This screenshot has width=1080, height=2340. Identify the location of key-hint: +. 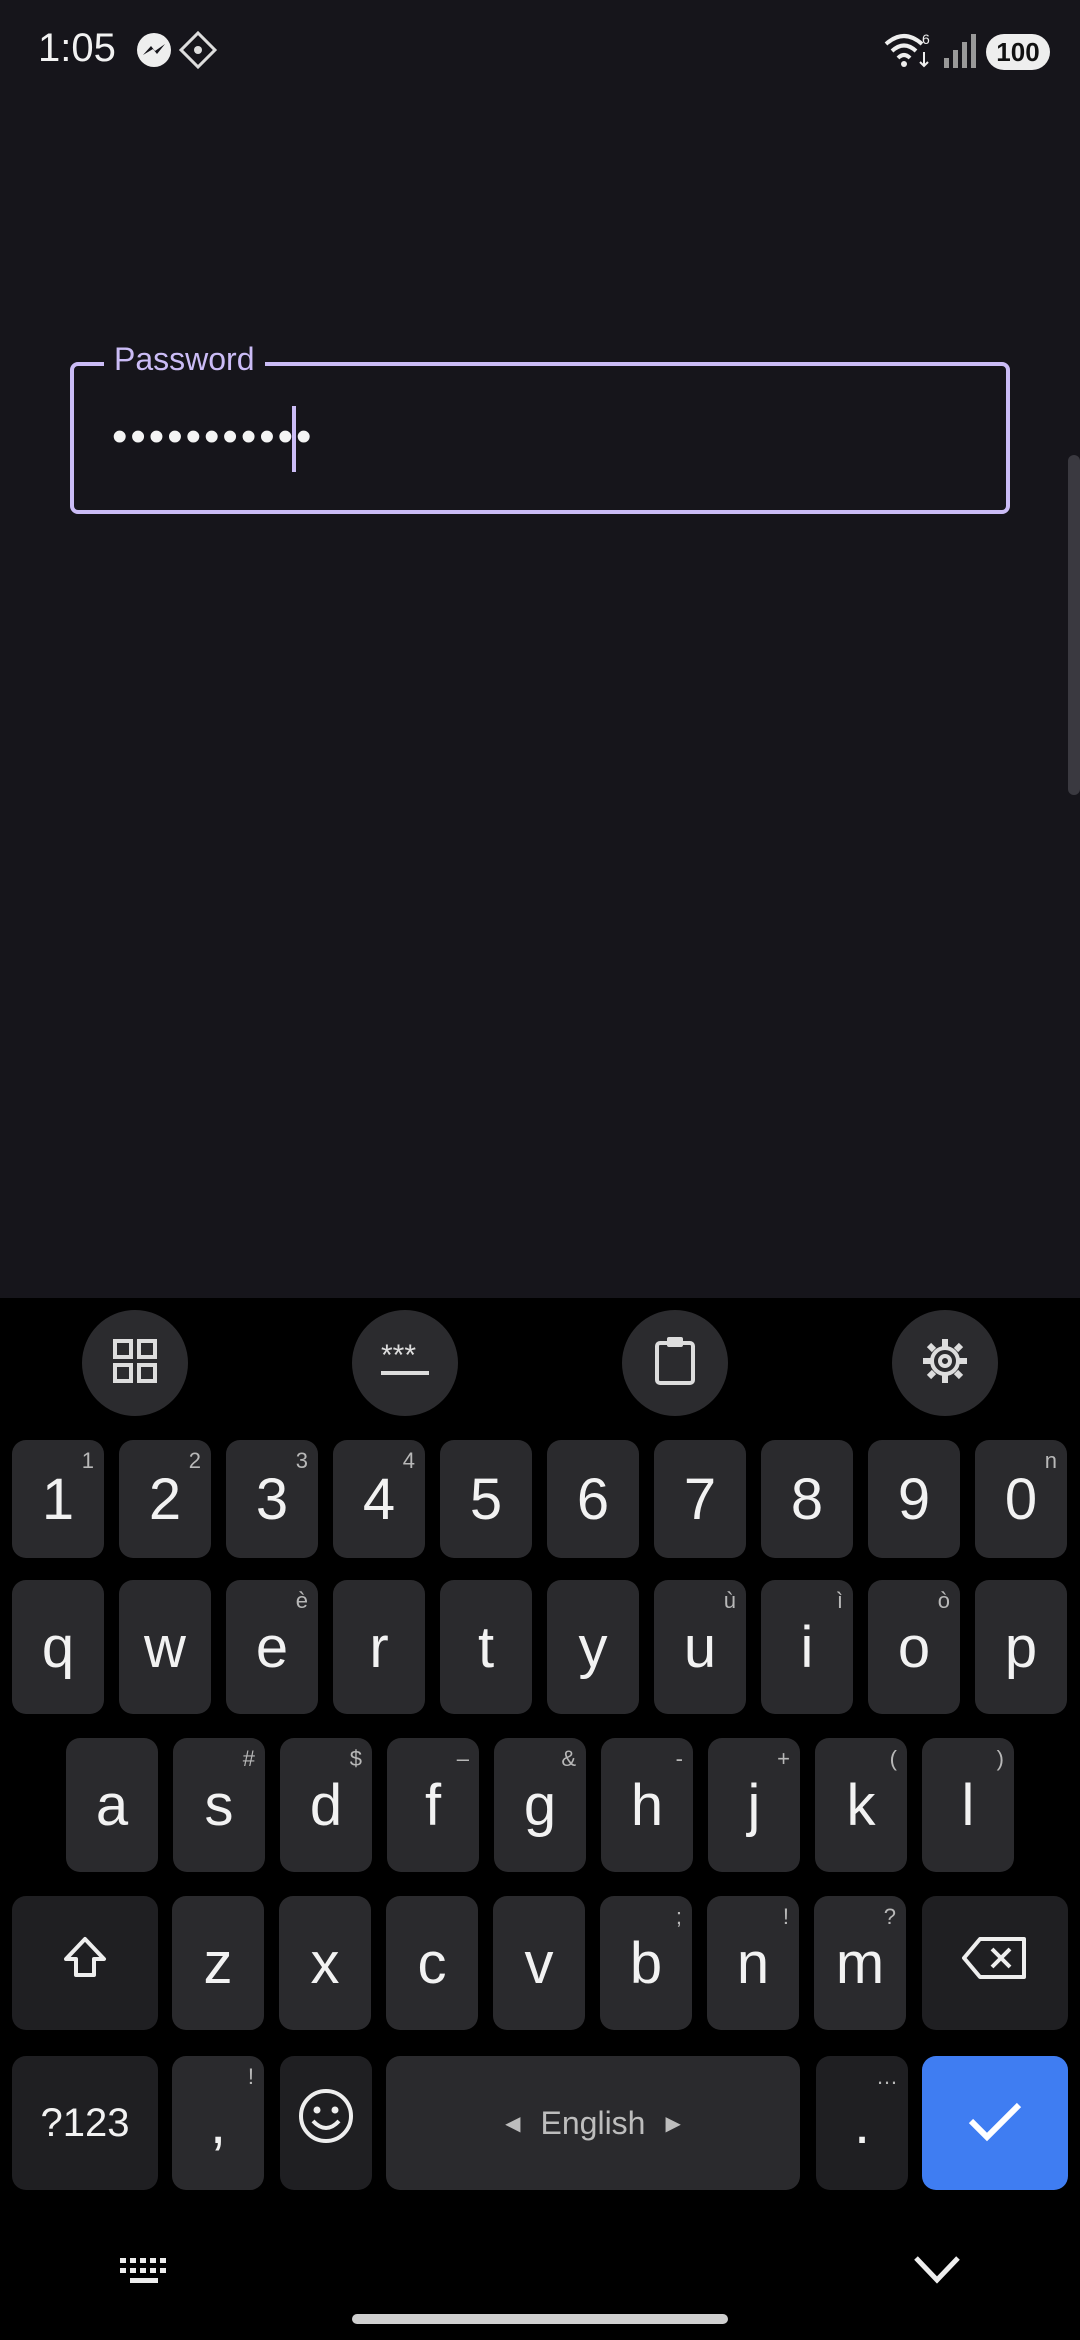
(783, 1758).